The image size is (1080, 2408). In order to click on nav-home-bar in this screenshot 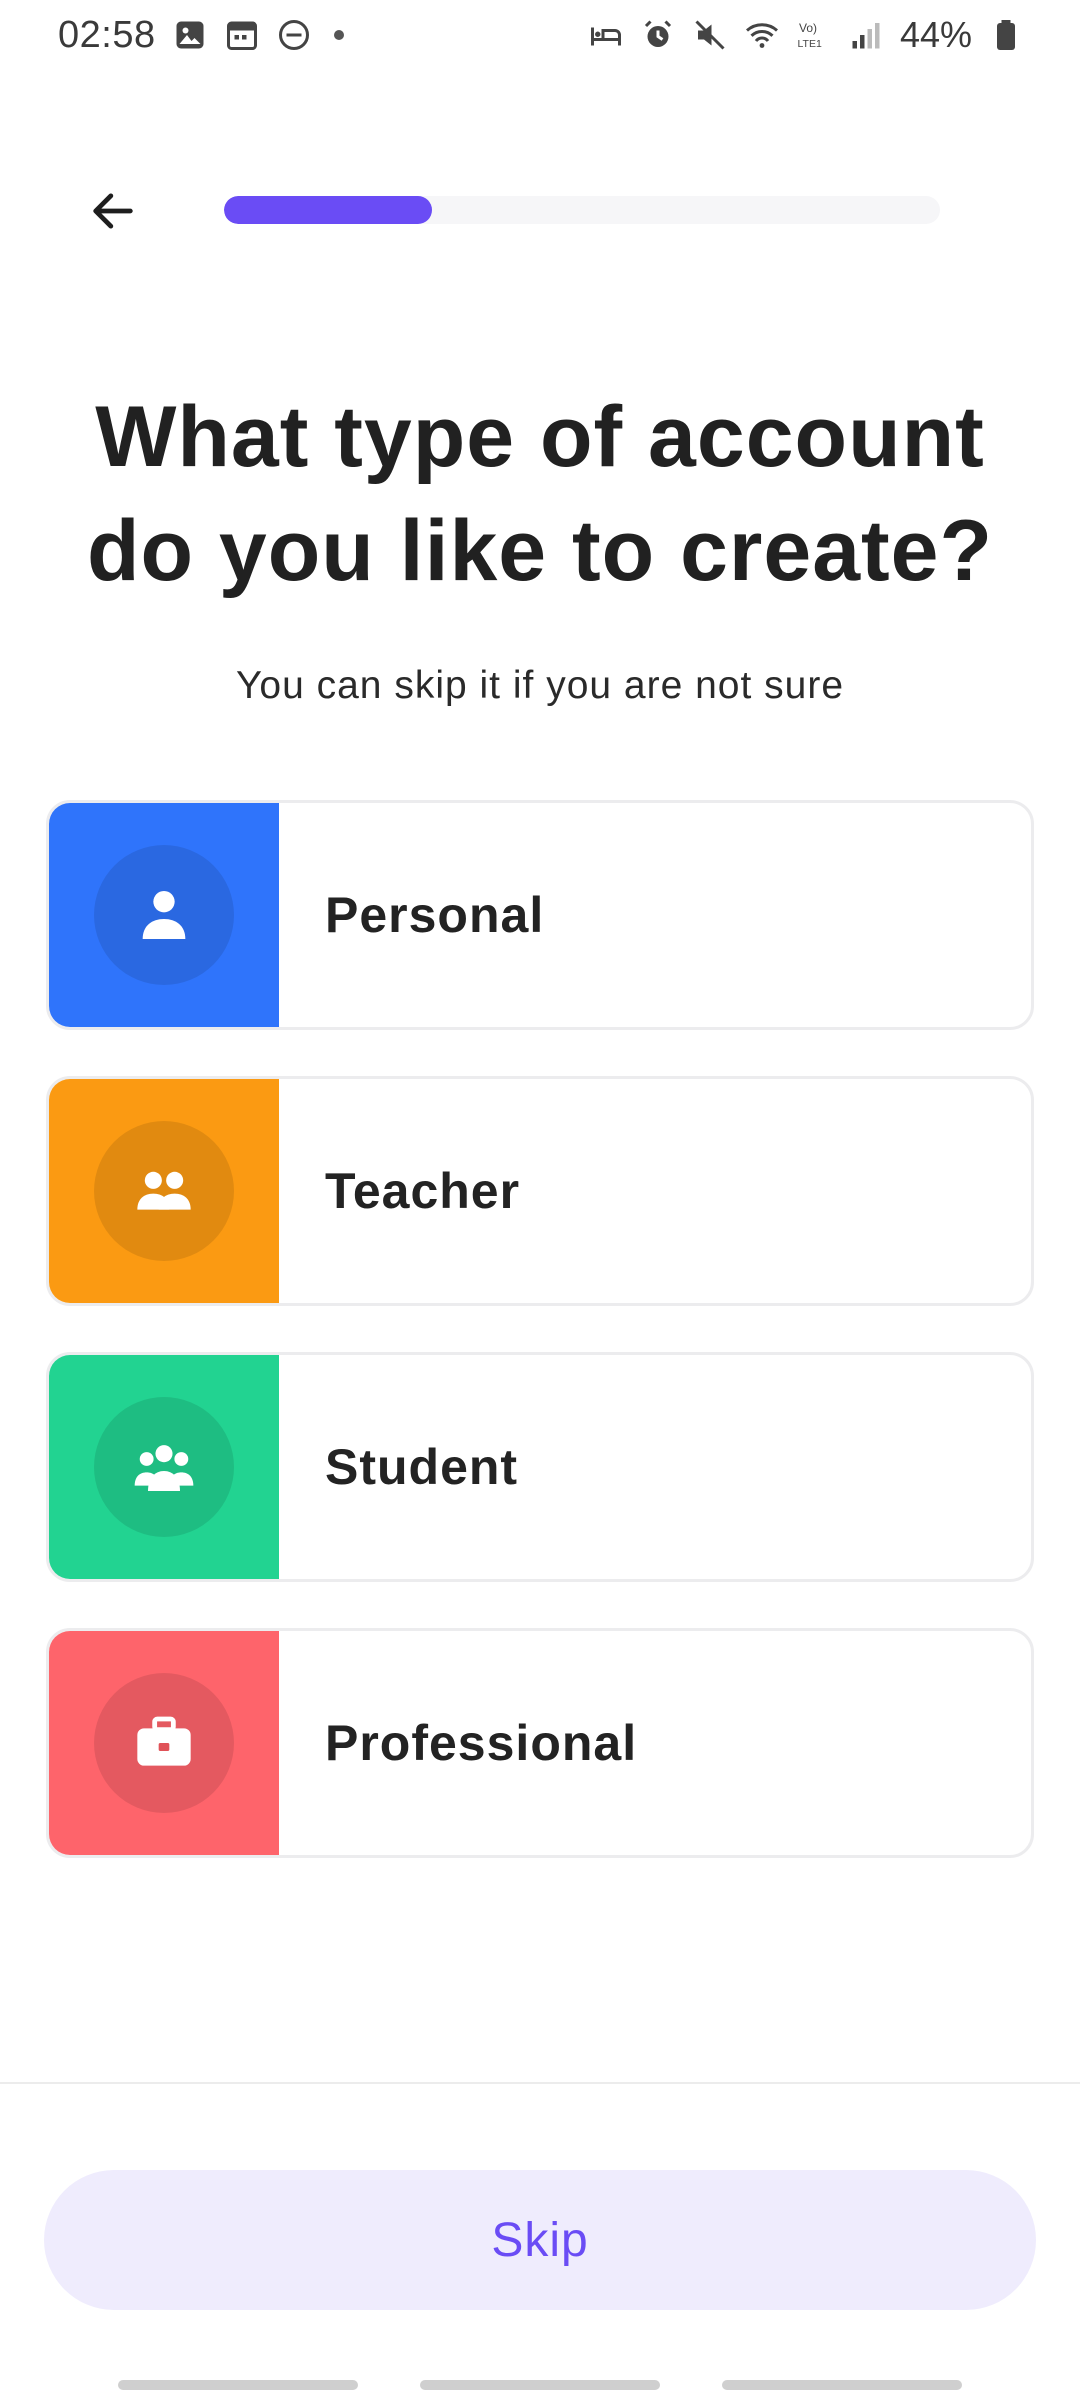, I will do `click(540, 2385)`.